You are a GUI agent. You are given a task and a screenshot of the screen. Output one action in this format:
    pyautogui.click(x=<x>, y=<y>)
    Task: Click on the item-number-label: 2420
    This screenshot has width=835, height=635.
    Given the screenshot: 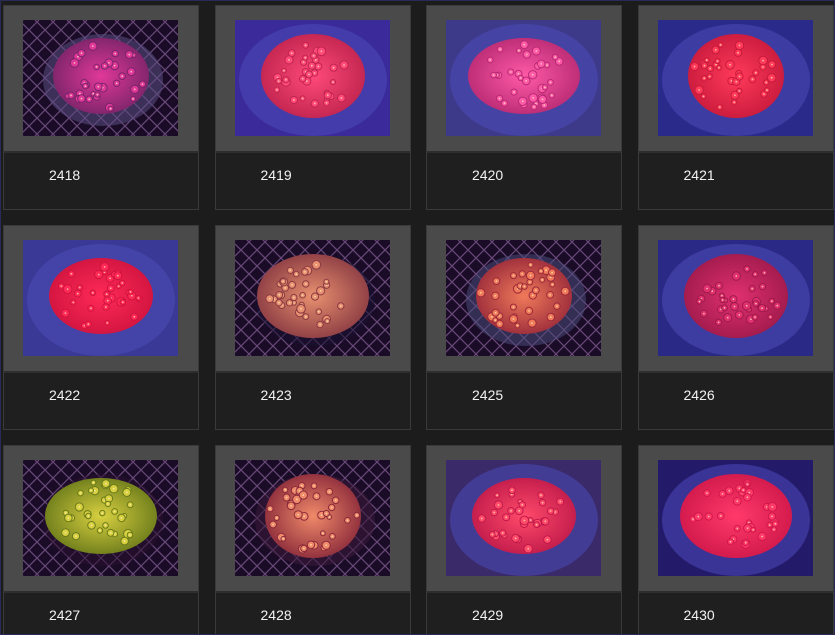 What is the action you would take?
    pyautogui.click(x=487, y=175)
    